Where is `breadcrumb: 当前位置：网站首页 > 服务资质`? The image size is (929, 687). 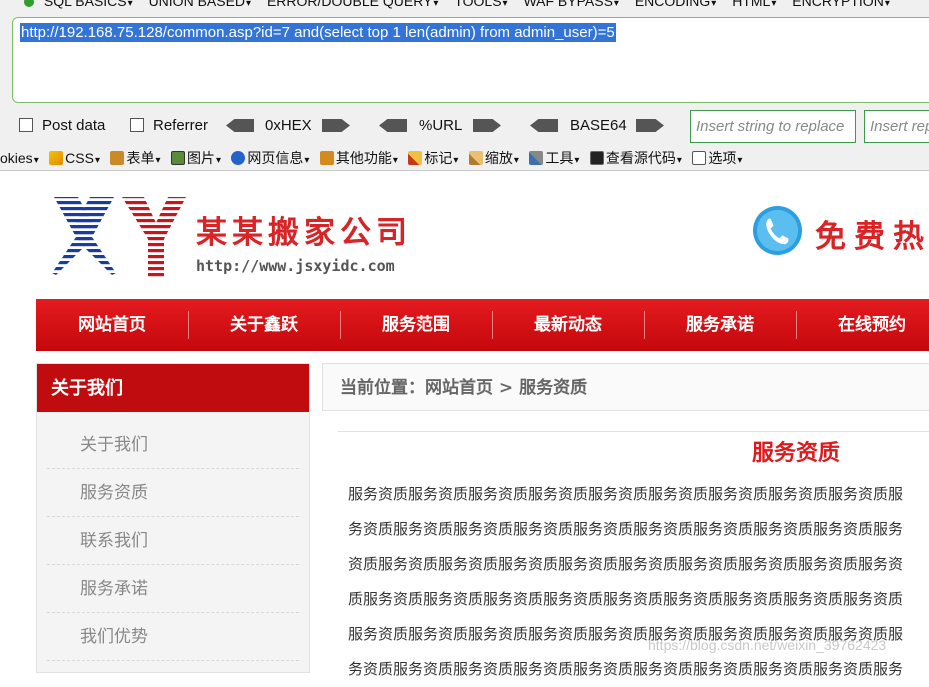 breadcrumb: 当前位置：网站首页 > 服务资质 is located at coordinates (464, 388).